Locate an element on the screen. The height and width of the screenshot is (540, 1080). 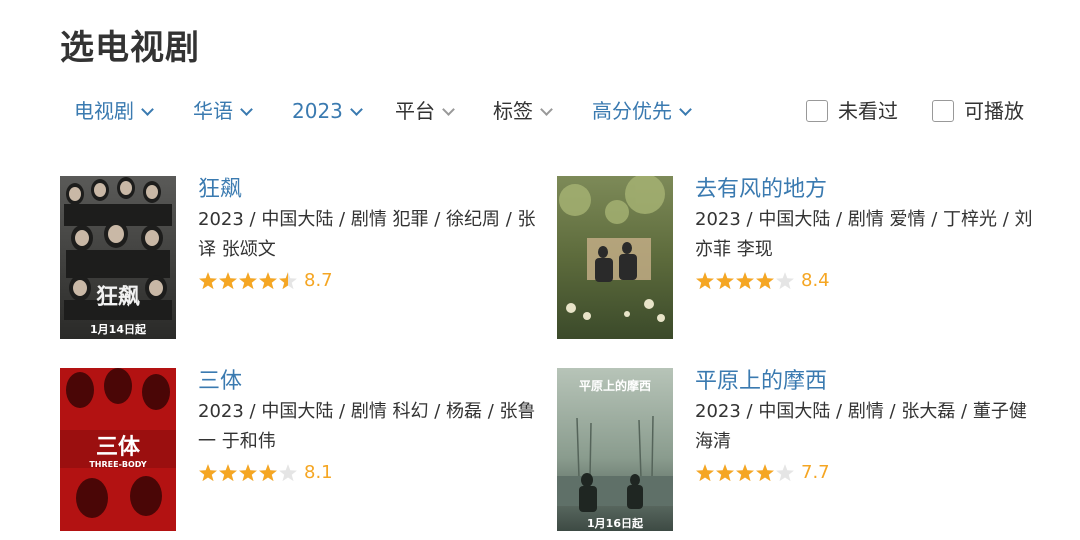
poster-title: 三体 is located at coordinates (118, 447).